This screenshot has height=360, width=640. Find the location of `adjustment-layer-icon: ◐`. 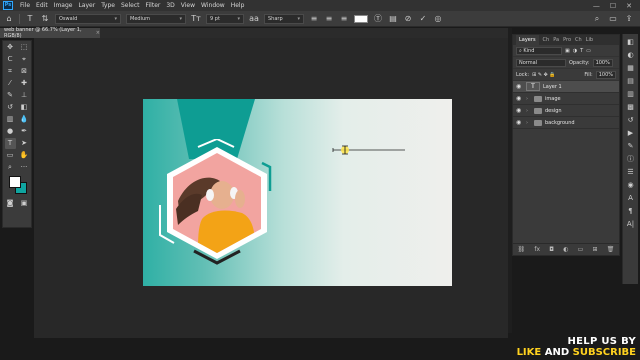

adjustment-layer-icon: ◐ is located at coordinates (565, 249).